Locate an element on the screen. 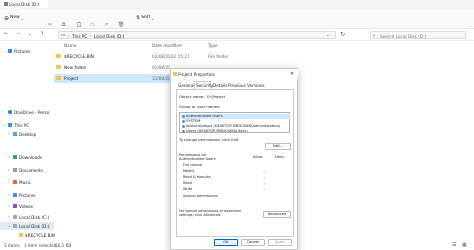 The width and height of the screenshot is (474, 250). desktop-icon is located at coordinates (15, 134).